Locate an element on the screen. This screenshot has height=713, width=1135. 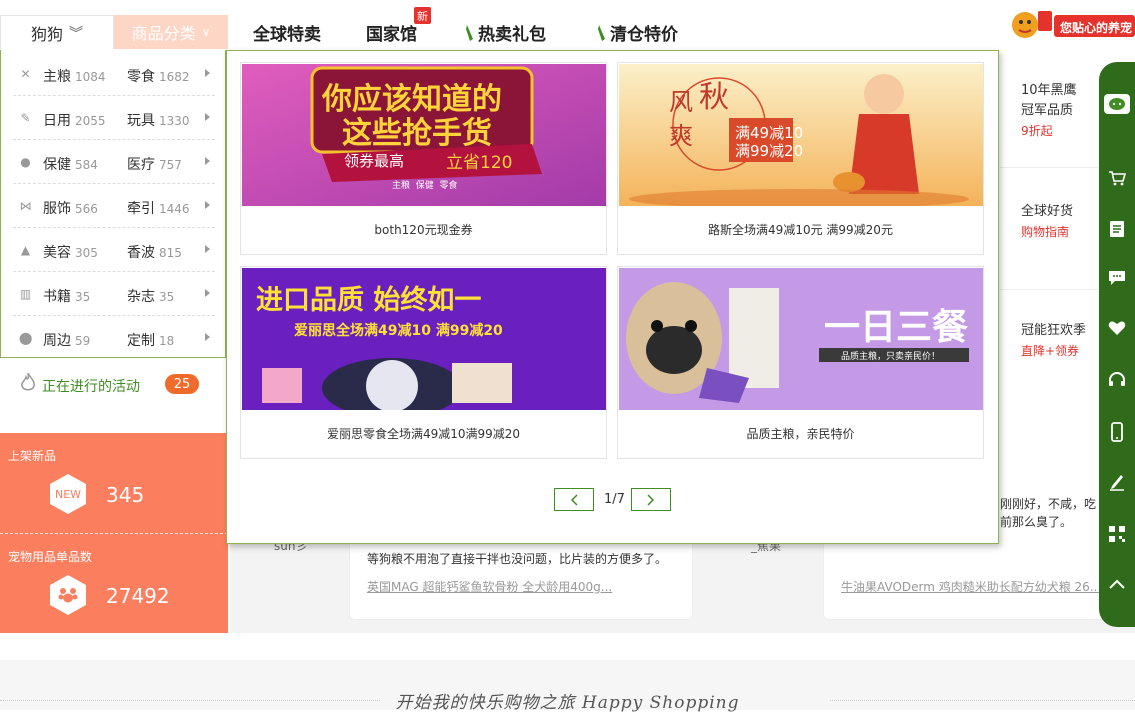
category-name: 零食 is located at coordinates (141, 77).